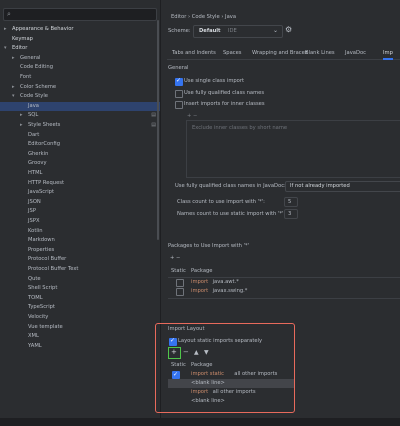 This screenshot has width=400, height=426. Describe the element at coordinates (80, 259) in the screenshot. I see `sidebar-item-protocol-buffer: Protocol Buffer` at that location.